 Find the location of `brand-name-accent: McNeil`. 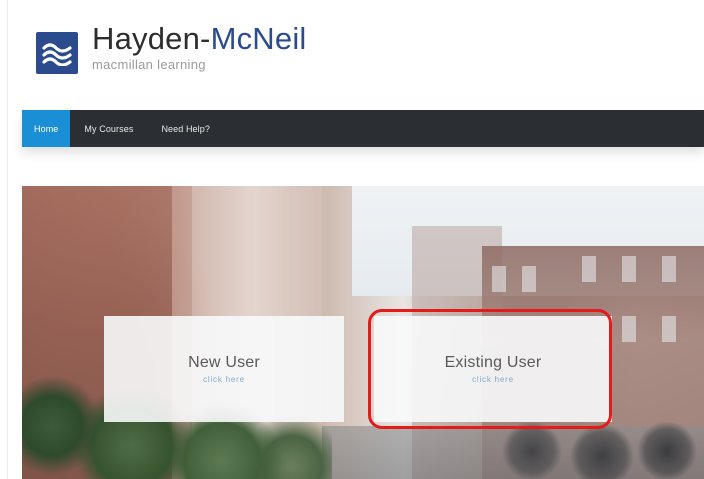

brand-name-accent: McNeil is located at coordinates (258, 38).